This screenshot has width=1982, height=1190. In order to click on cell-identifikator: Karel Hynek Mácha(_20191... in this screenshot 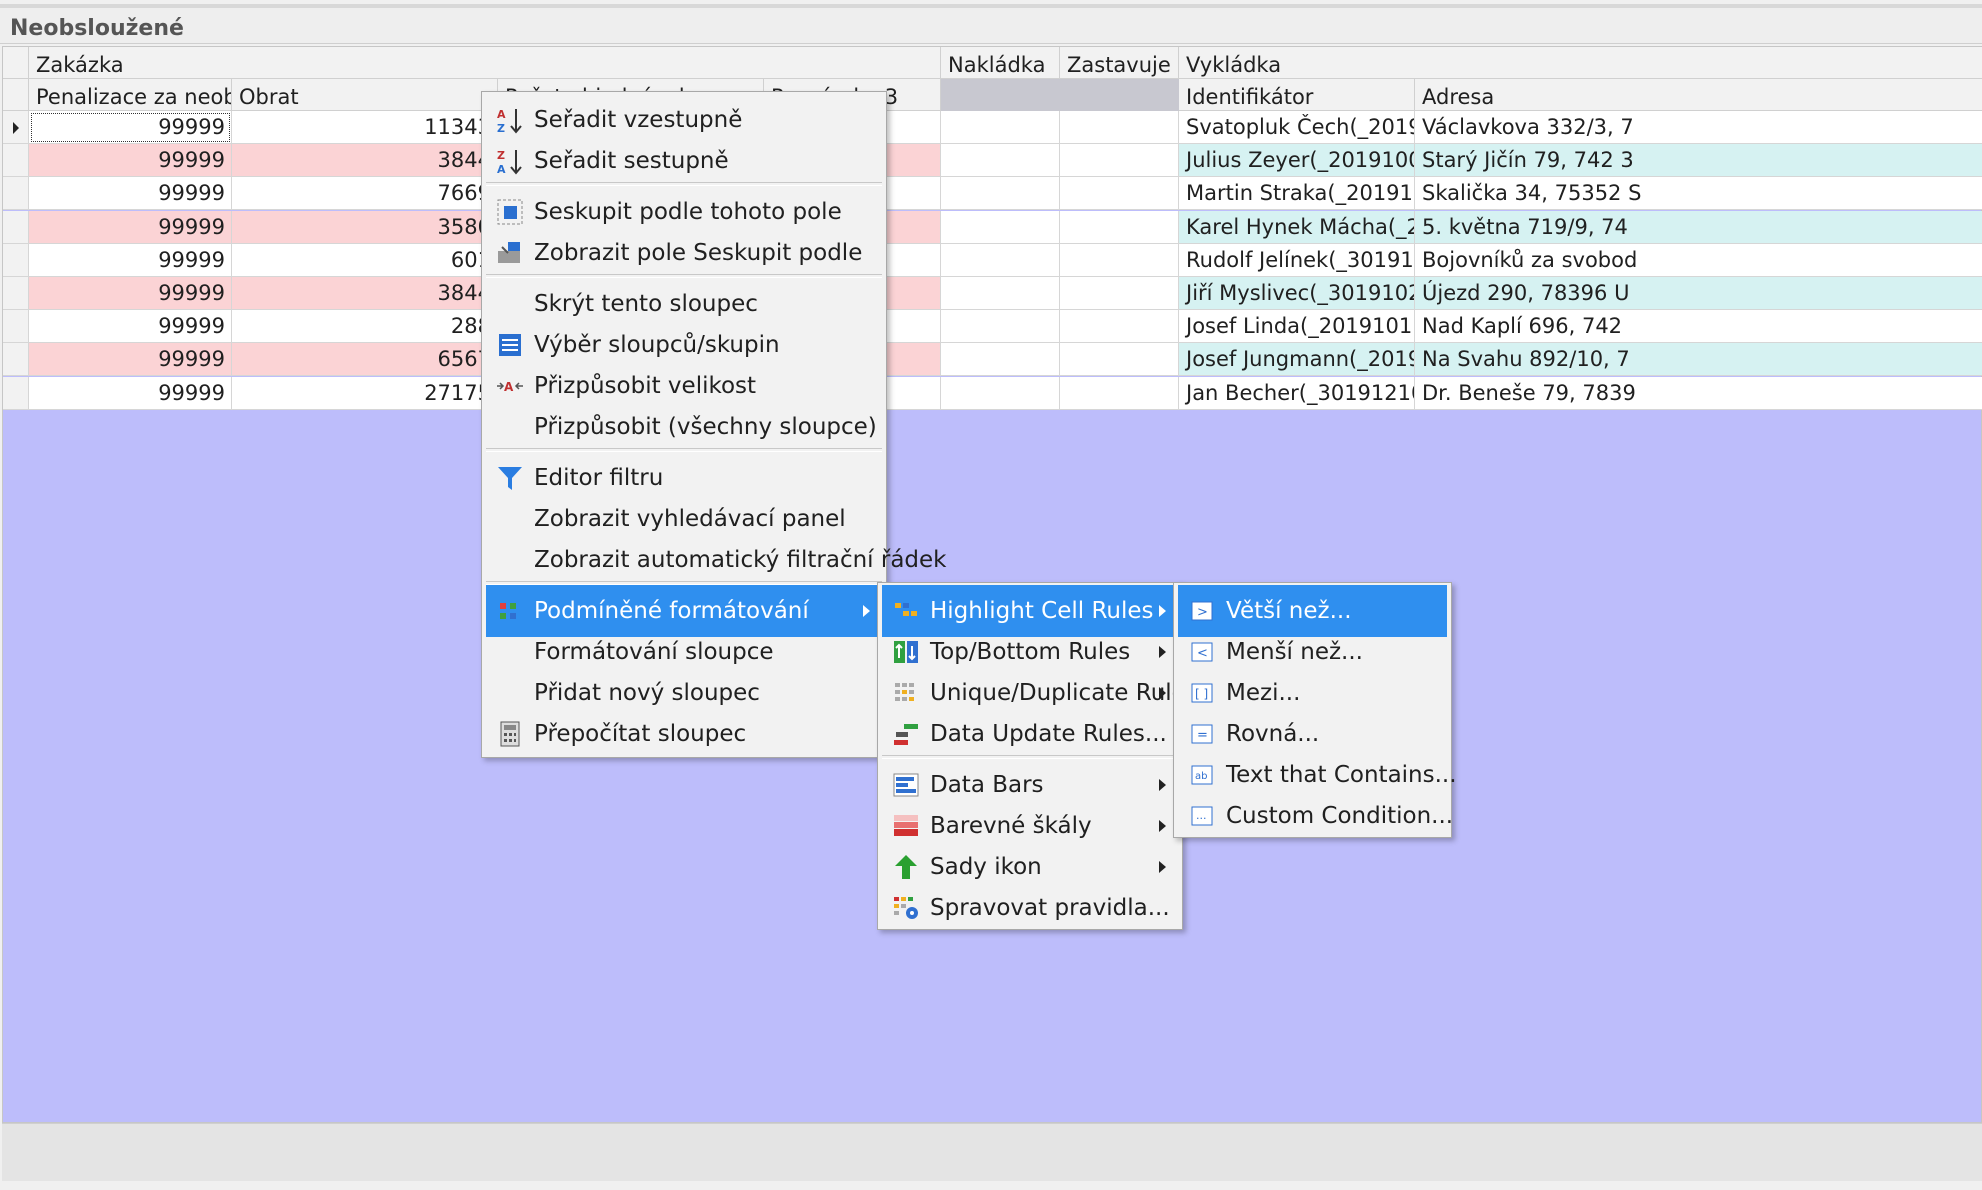, I will do `click(1297, 227)`.